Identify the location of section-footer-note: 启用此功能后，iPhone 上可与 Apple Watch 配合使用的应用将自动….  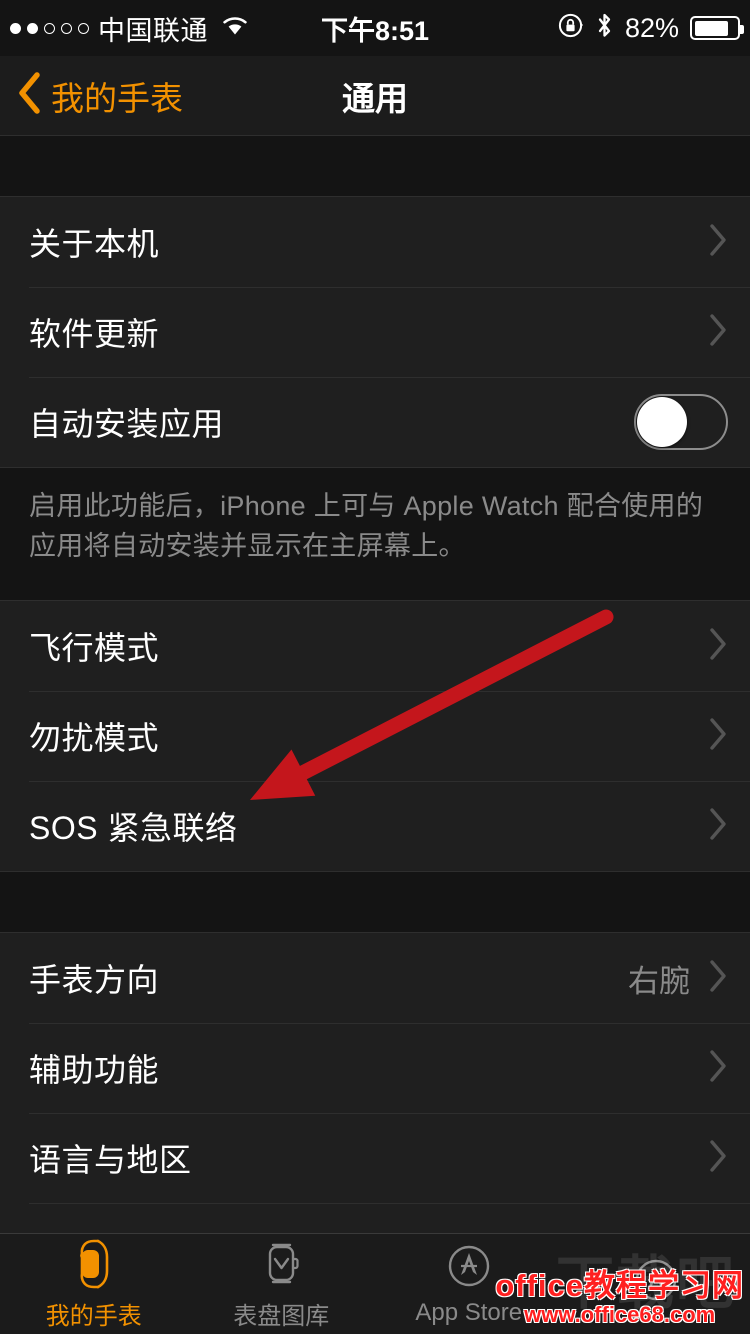
(375, 534).